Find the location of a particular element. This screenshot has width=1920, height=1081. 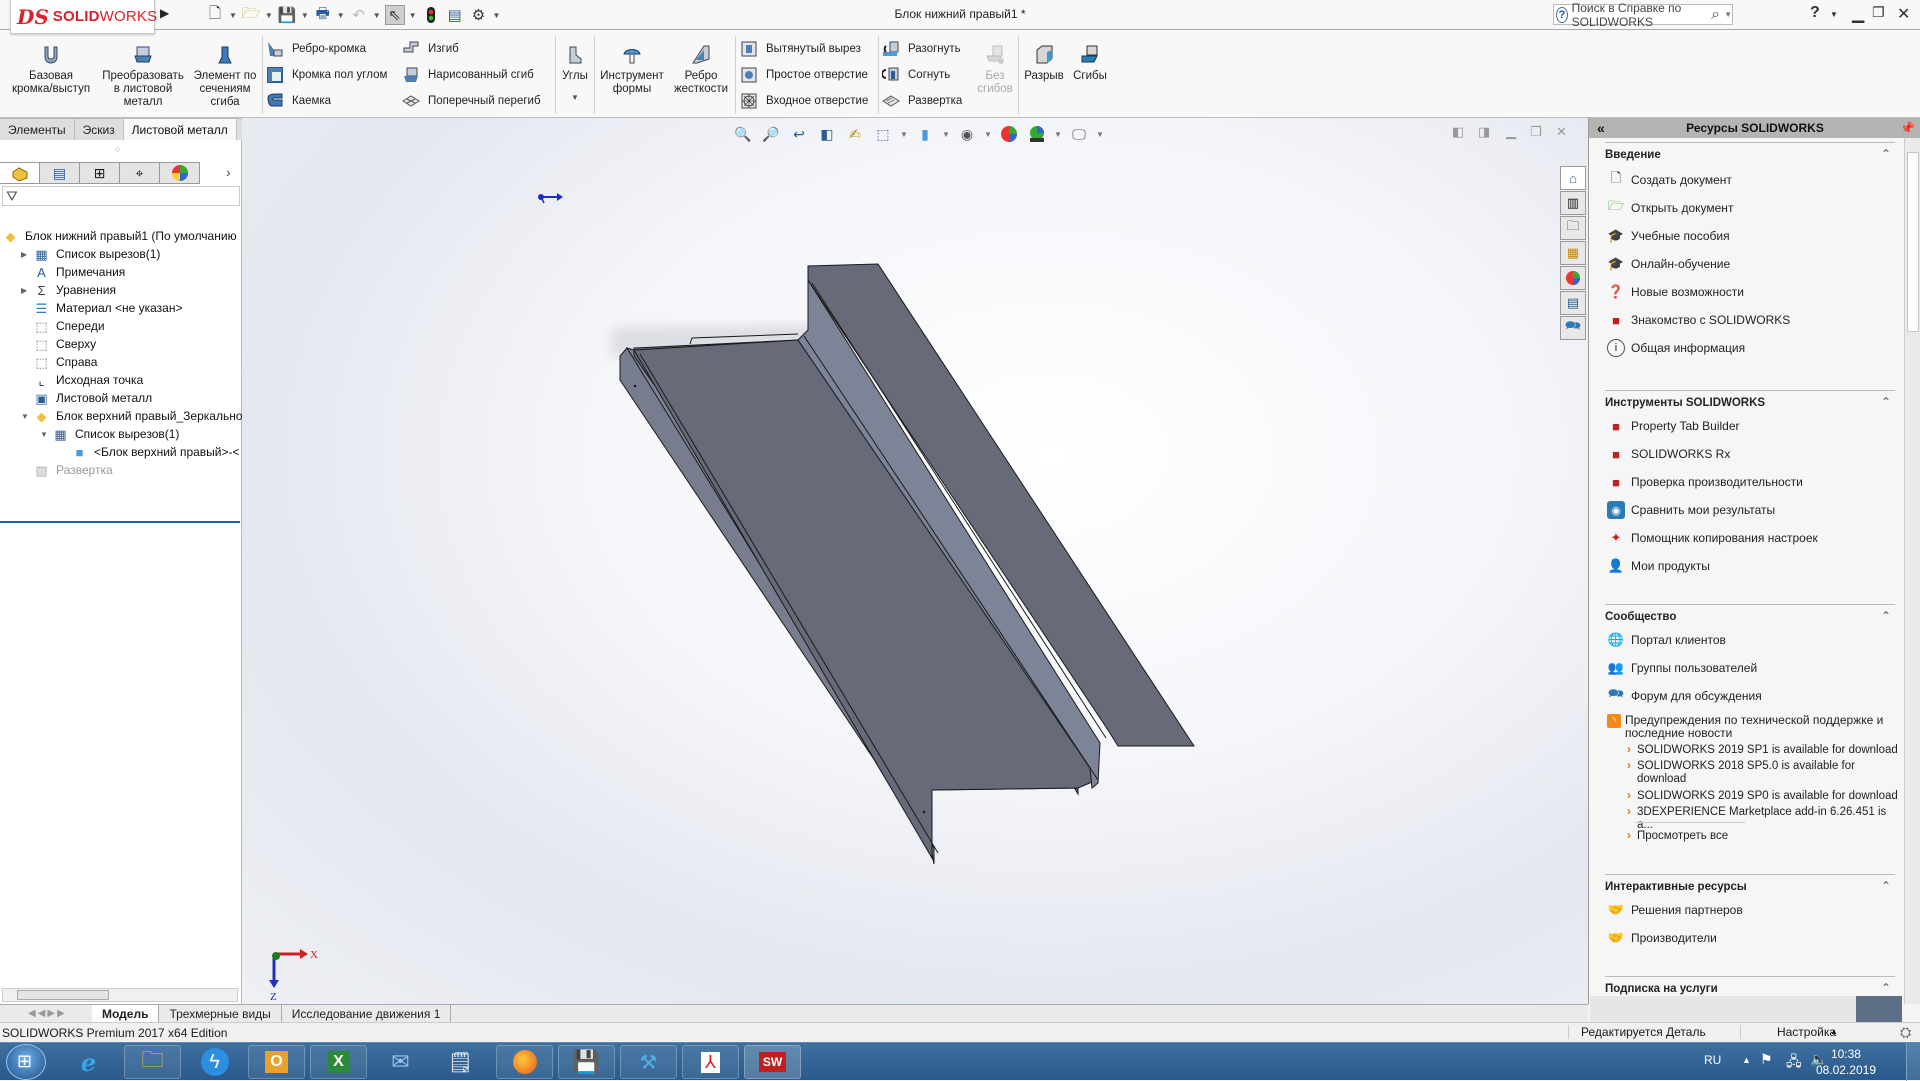

fold-button: Согнуть is located at coordinates (916, 75).